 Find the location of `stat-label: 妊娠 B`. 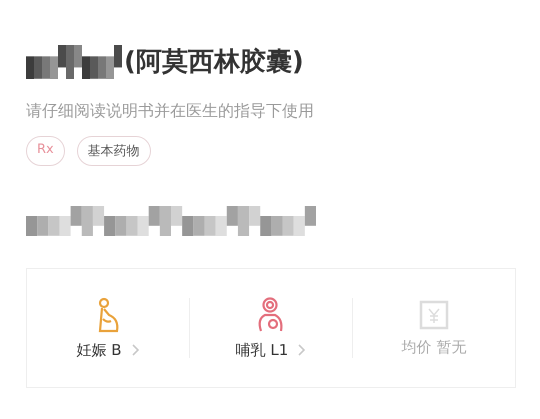

stat-label: 妊娠 B is located at coordinates (99, 350).